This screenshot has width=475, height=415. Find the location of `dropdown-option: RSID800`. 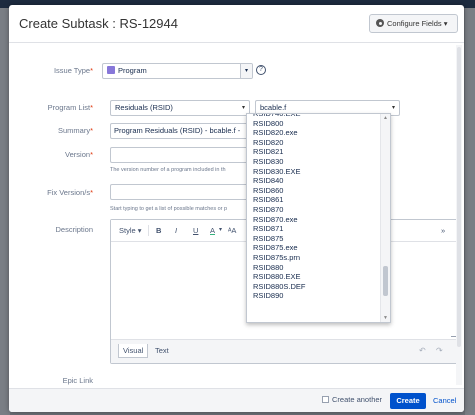

dropdown-option: RSID800 is located at coordinates (314, 124).